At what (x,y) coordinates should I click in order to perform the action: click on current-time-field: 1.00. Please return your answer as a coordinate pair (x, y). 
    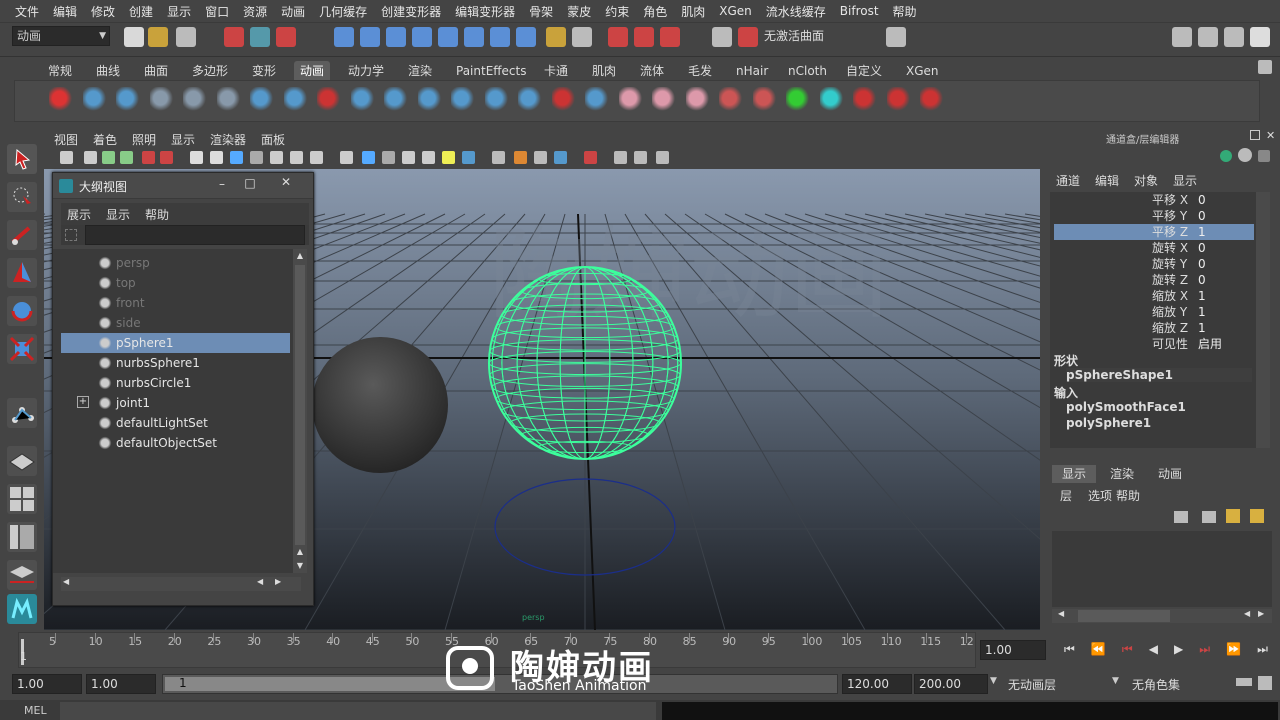
    Looking at the image, I should click on (1013, 650).